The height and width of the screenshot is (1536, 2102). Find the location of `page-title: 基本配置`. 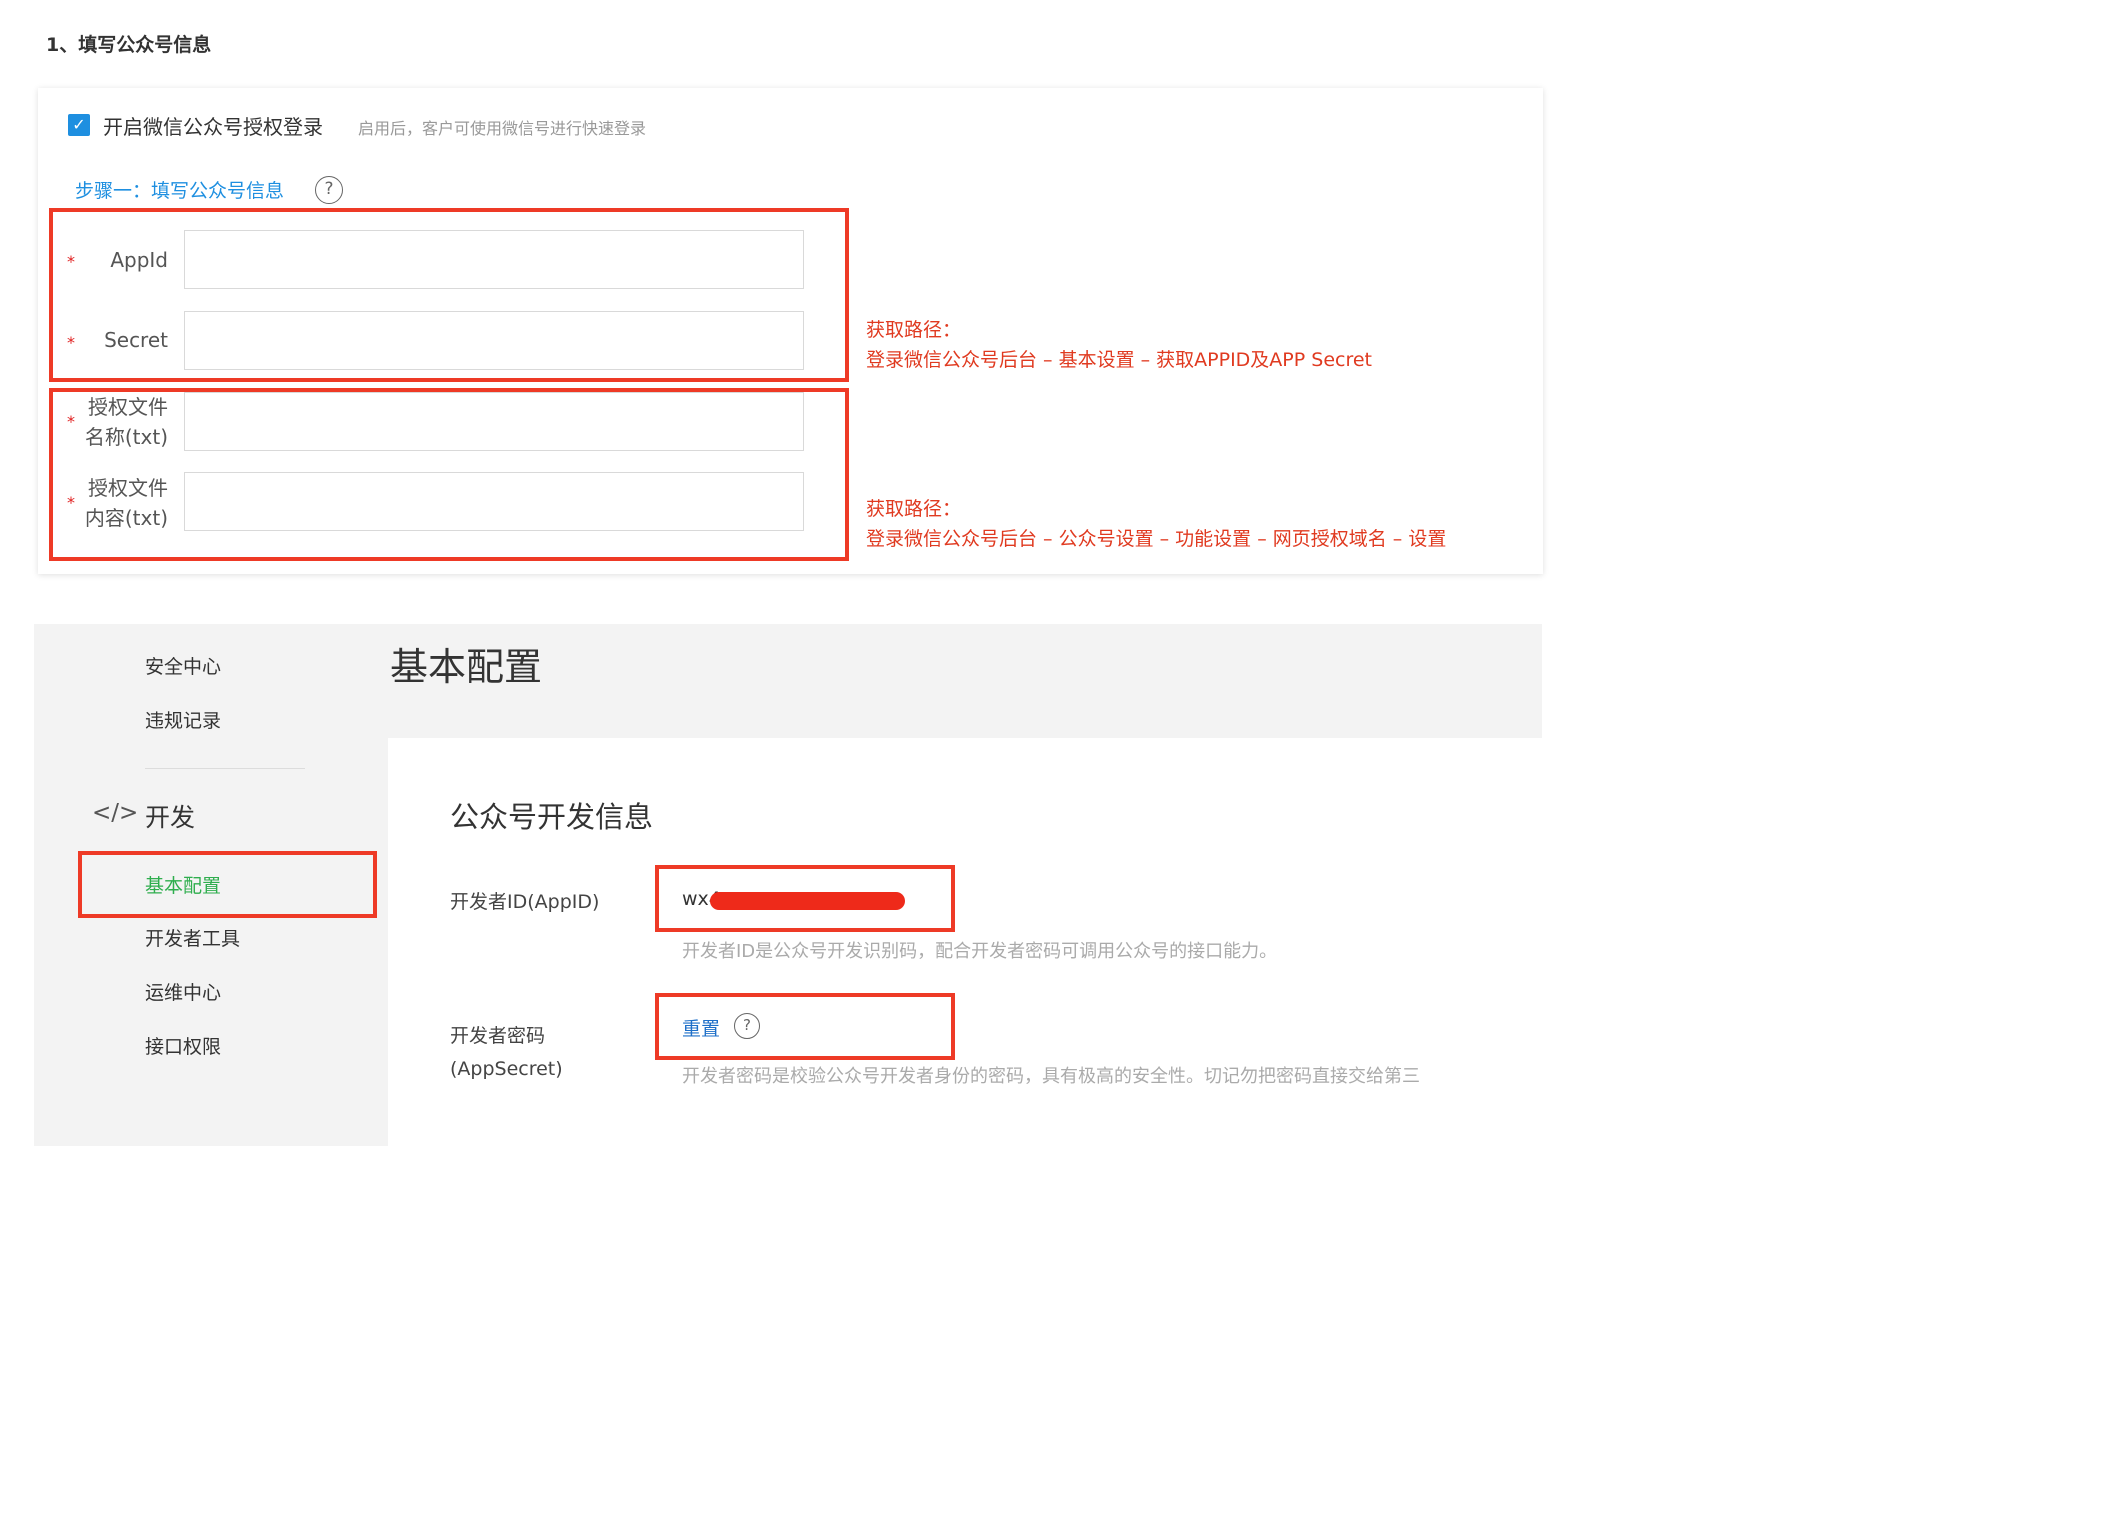

page-title: 基本配置 is located at coordinates (466, 667).